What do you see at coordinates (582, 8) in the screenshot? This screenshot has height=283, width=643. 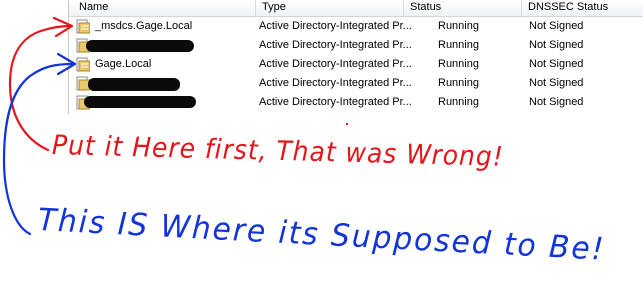 I see `column-header-dnssec-status: DNSSEC Status` at bounding box center [582, 8].